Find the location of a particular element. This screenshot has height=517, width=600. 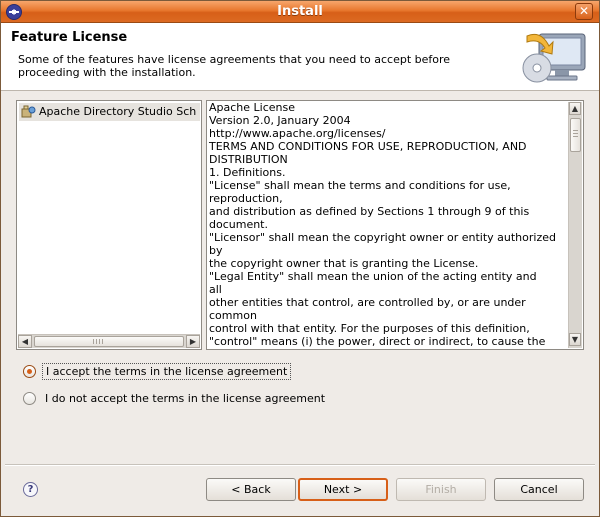

feature-plugin-icon is located at coordinates (28, 111).